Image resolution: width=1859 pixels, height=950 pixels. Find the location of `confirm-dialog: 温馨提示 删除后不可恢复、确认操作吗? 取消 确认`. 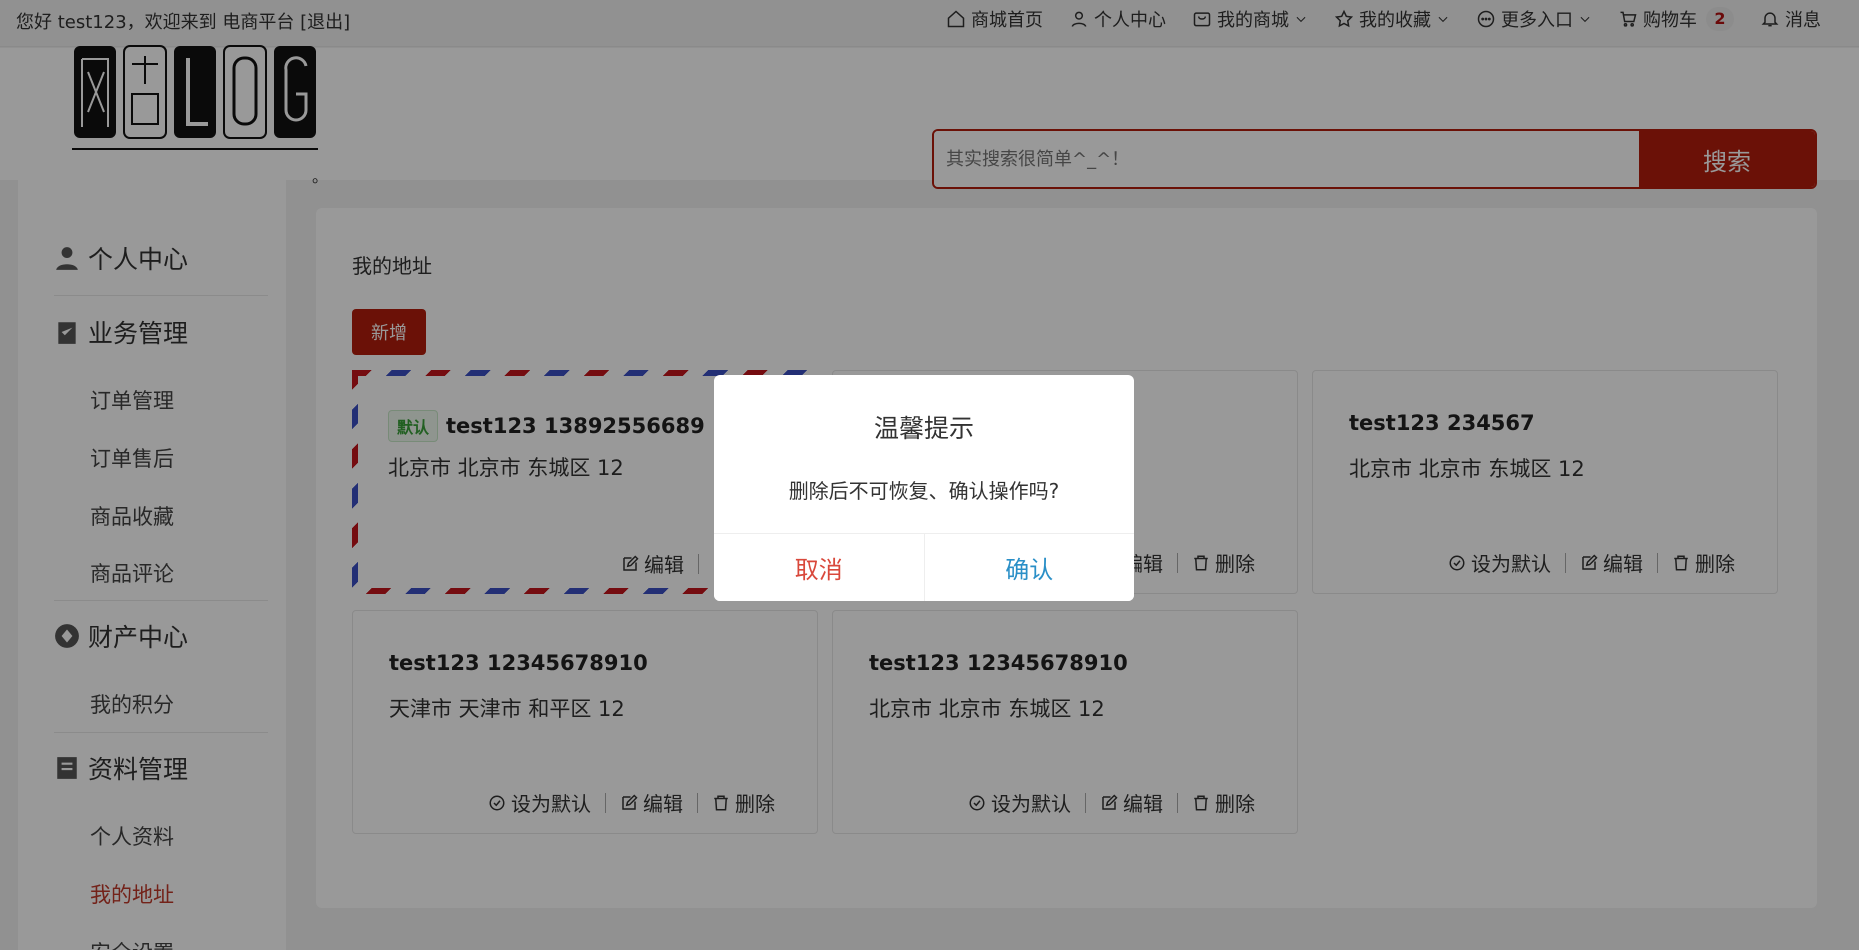

confirm-dialog: 温馨提示 删除后不可恢复、确认操作吗? 取消 确认 is located at coordinates (924, 488).